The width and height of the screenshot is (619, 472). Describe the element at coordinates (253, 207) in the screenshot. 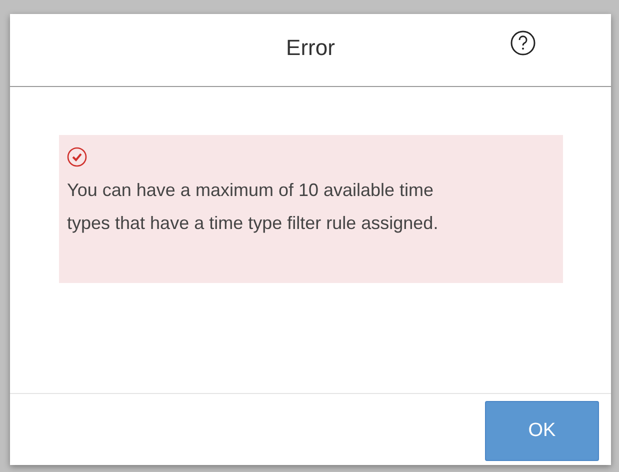

I see `message-text: You can have a maximum of 10 available time types that have a time type filter rule assigned.` at that location.